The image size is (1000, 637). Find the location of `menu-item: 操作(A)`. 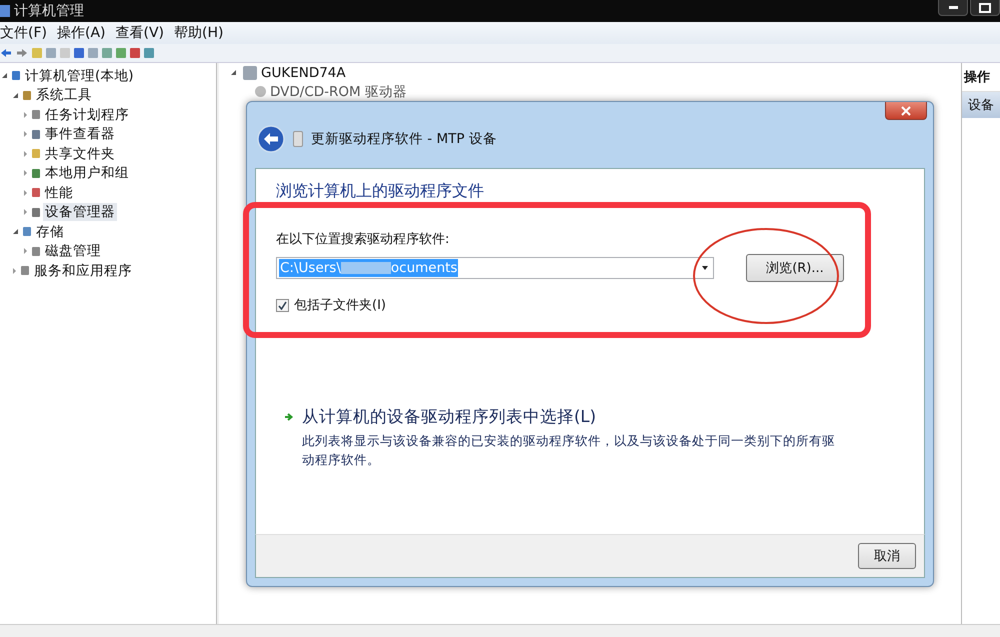

menu-item: 操作(A) is located at coordinates (81, 33).